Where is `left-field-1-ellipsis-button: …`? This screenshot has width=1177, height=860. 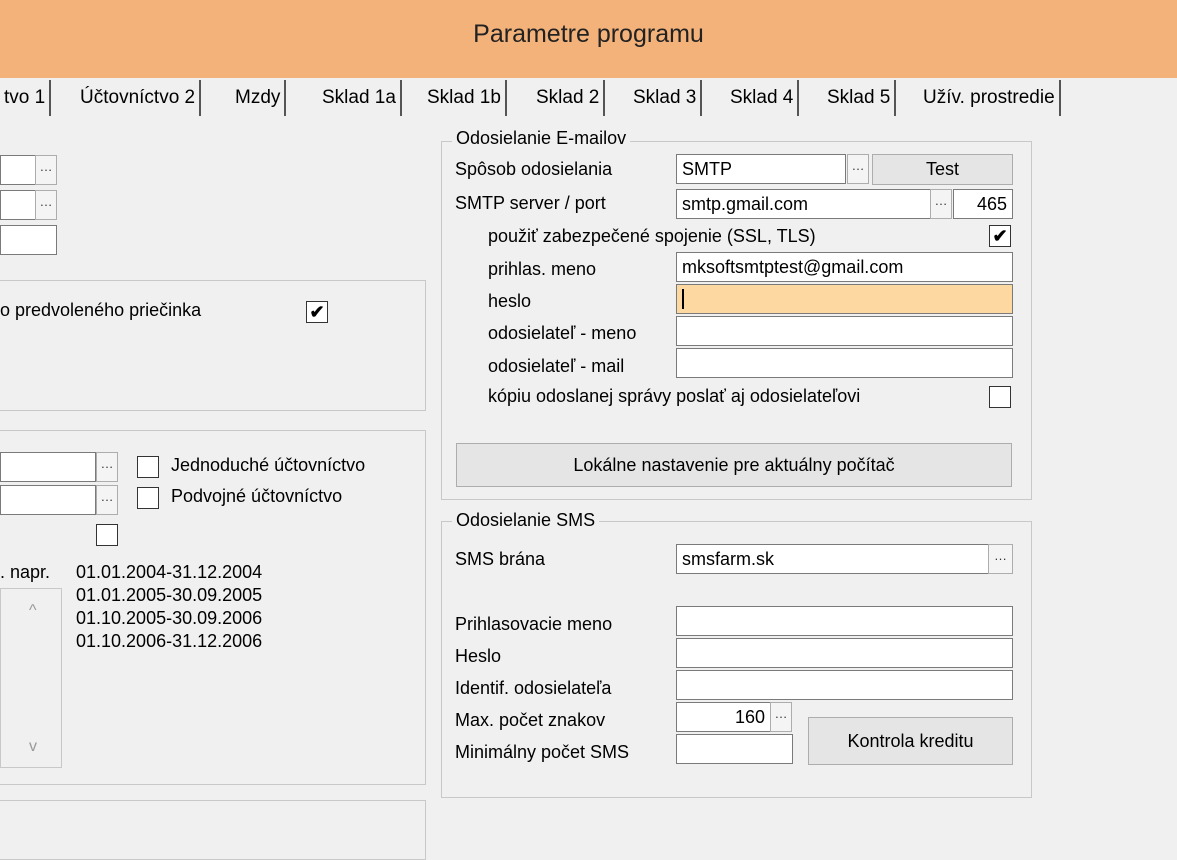
left-field-1-ellipsis-button: … is located at coordinates (46, 170).